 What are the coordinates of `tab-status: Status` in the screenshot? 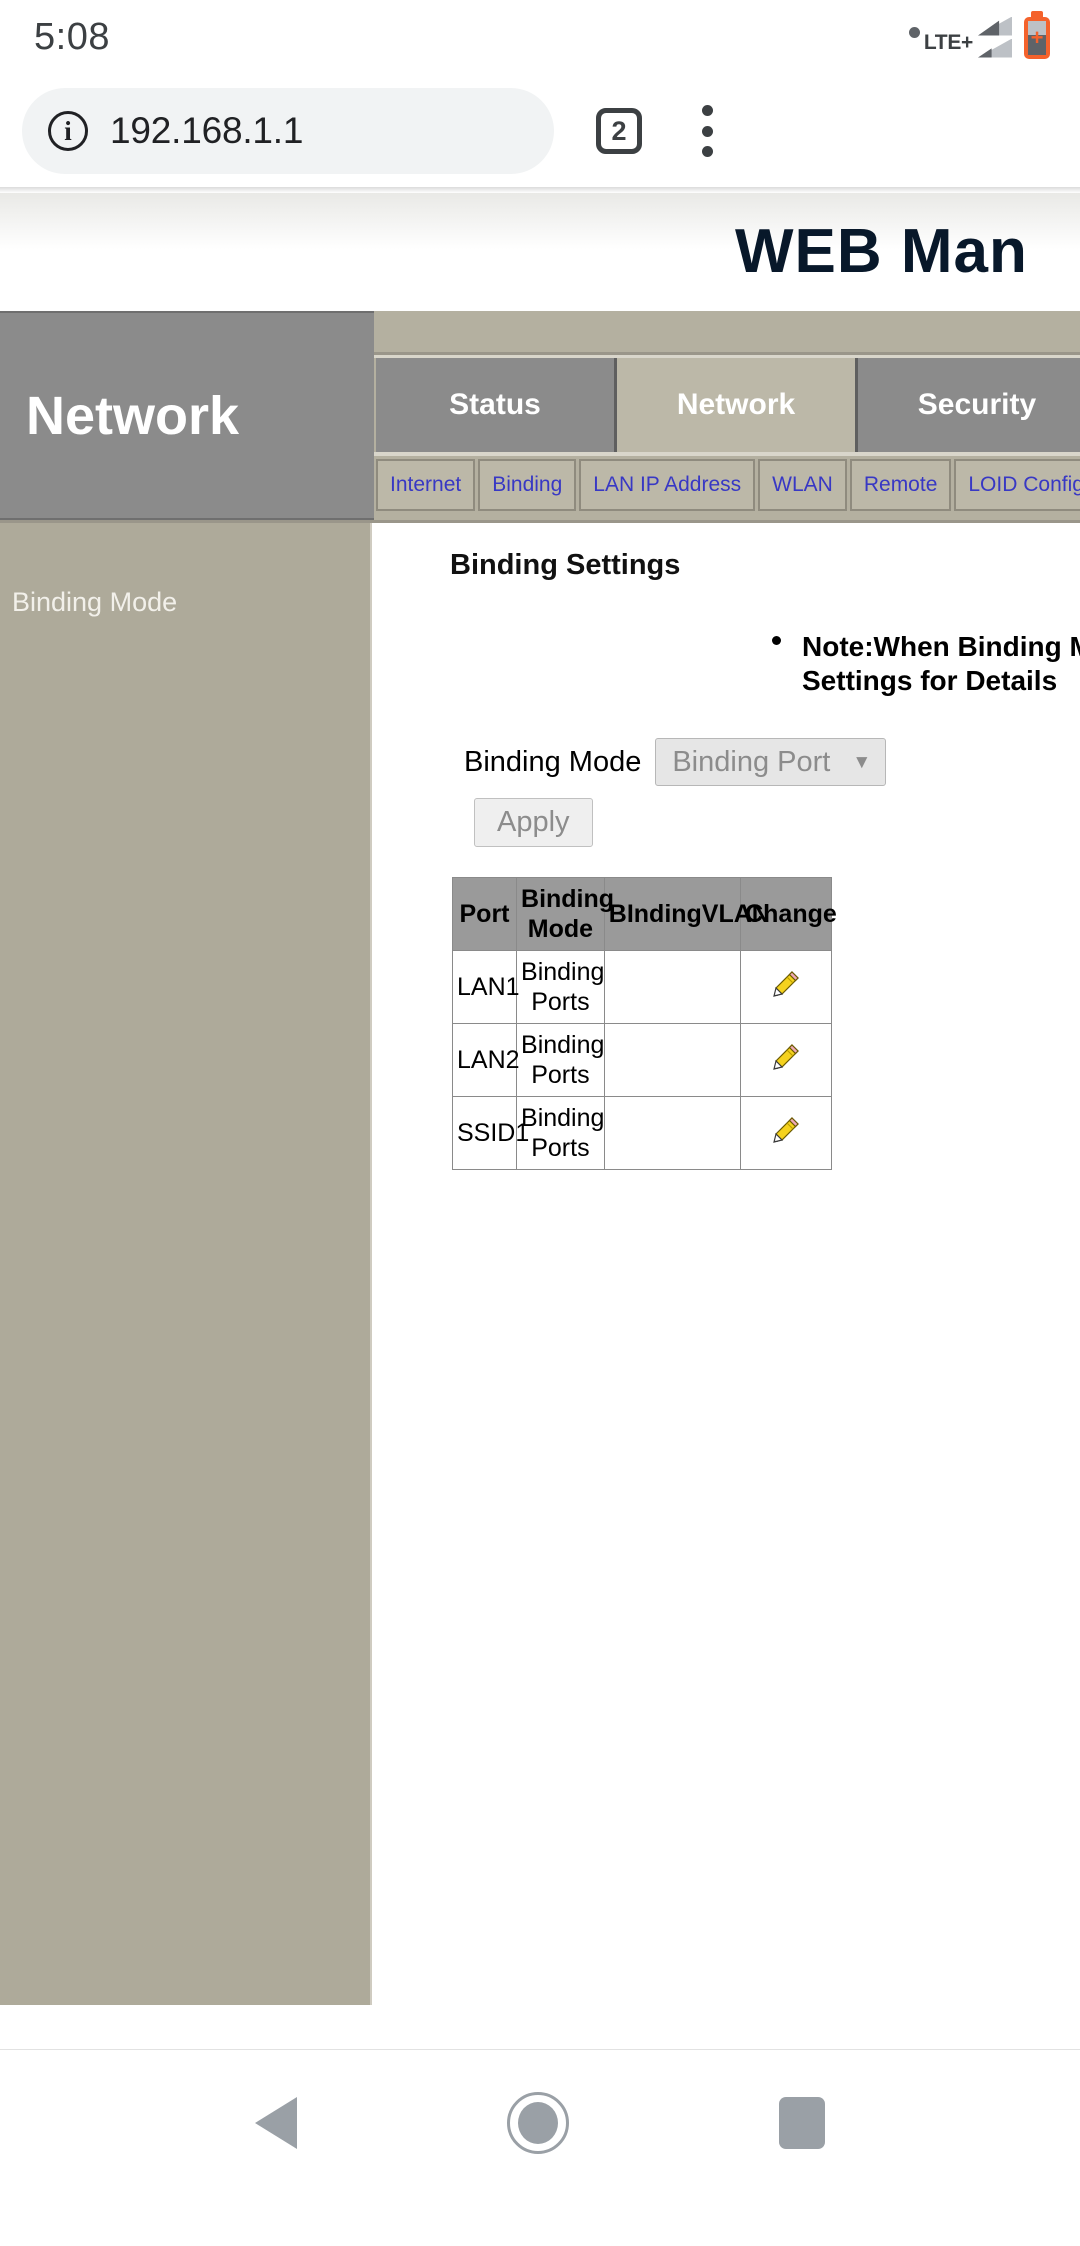 It's located at (496, 405).